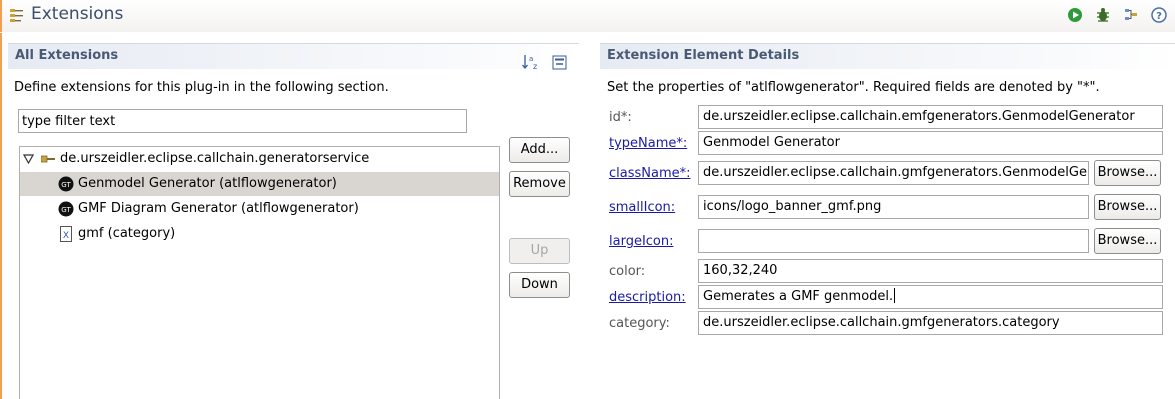  I want to click on all-extensions-title: All Extensions, so click(67, 55).